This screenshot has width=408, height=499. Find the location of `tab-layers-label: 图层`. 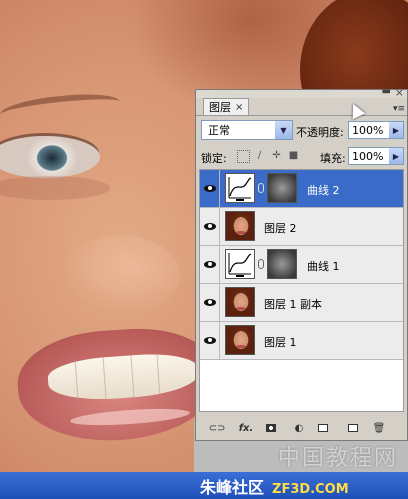

tab-layers-label: 图层 is located at coordinates (220, 107).